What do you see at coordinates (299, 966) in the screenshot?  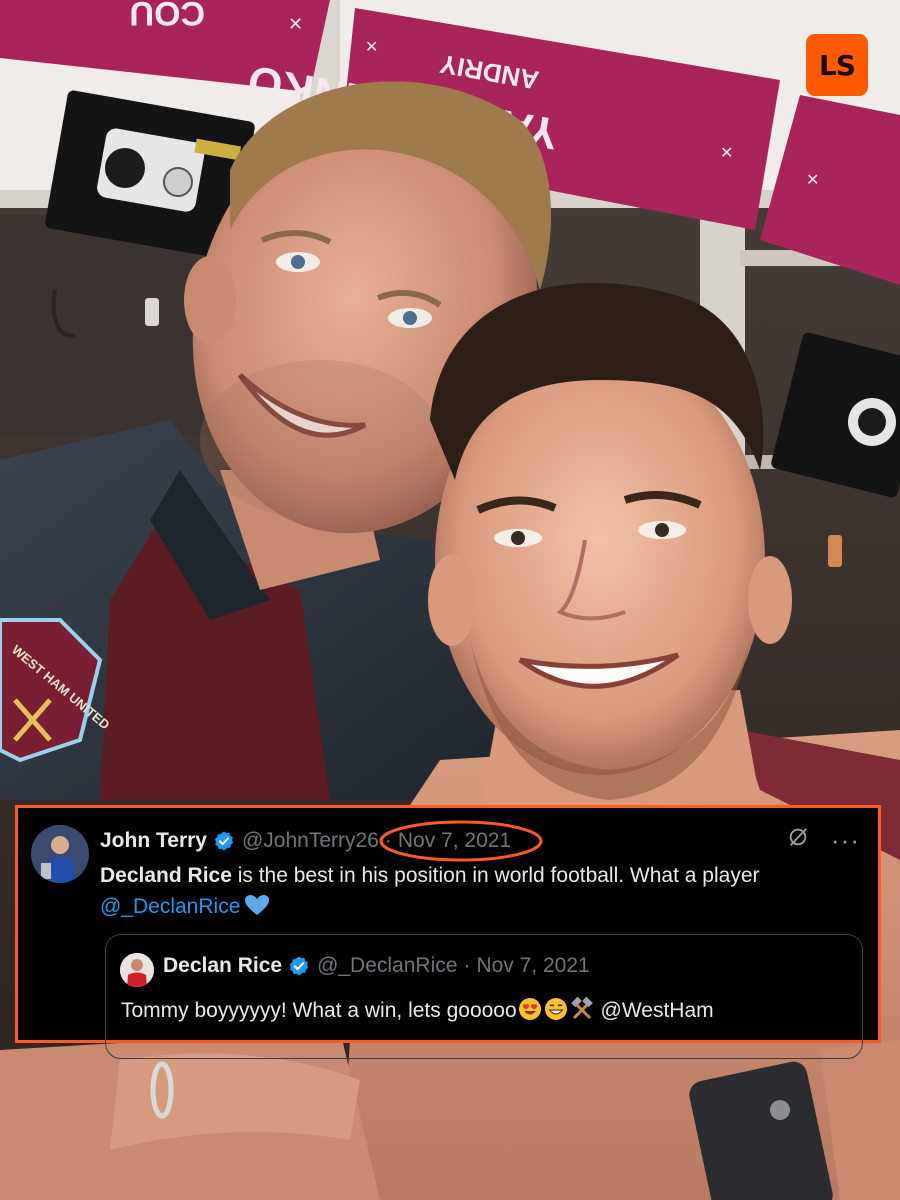 I see `quoted-verified-badge-icon` at bounding box center [299, 966].